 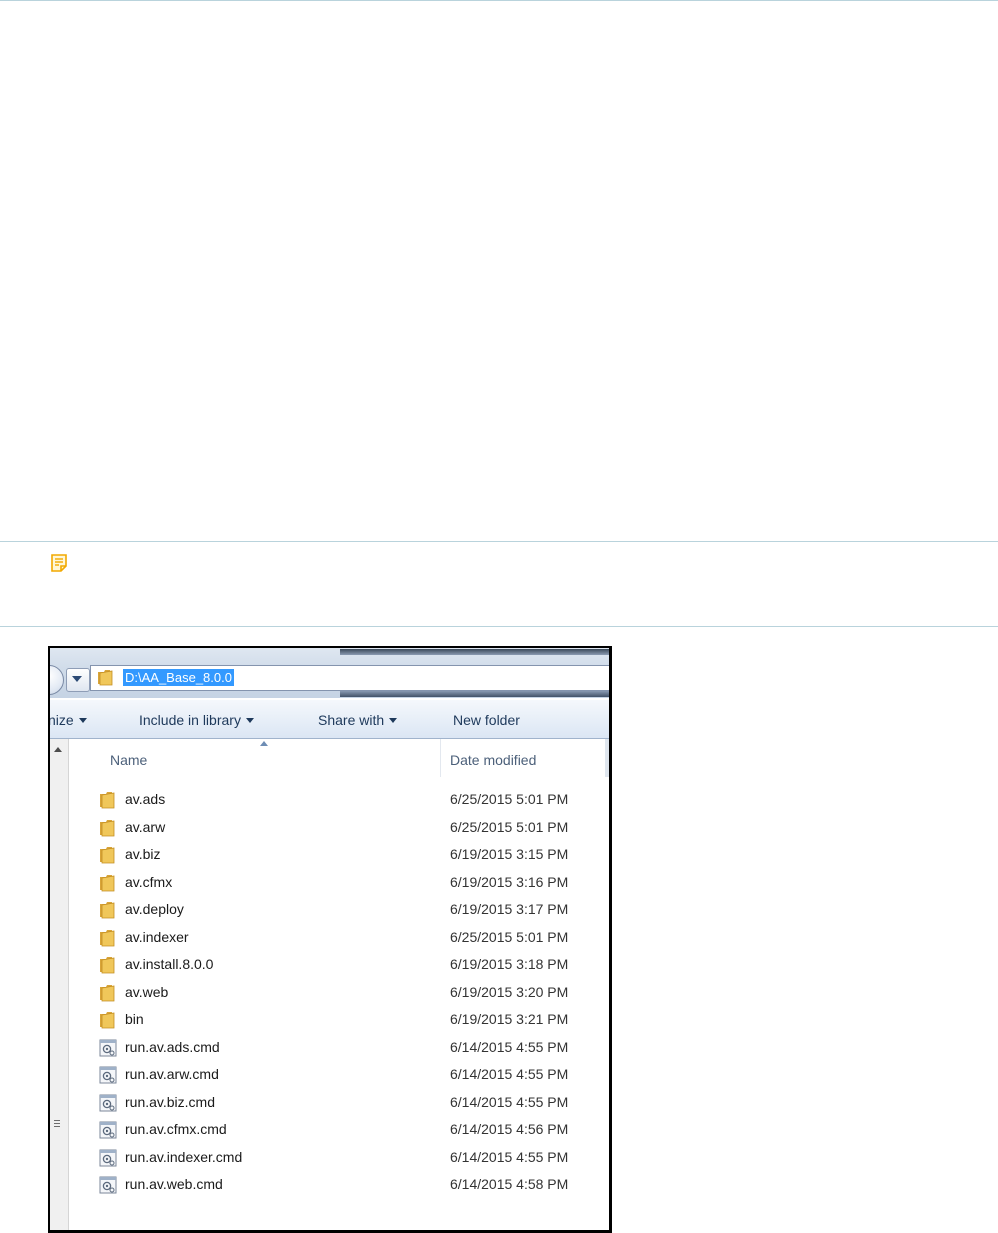 I want to click on organize-label: nize, so click(x=61, y=720).